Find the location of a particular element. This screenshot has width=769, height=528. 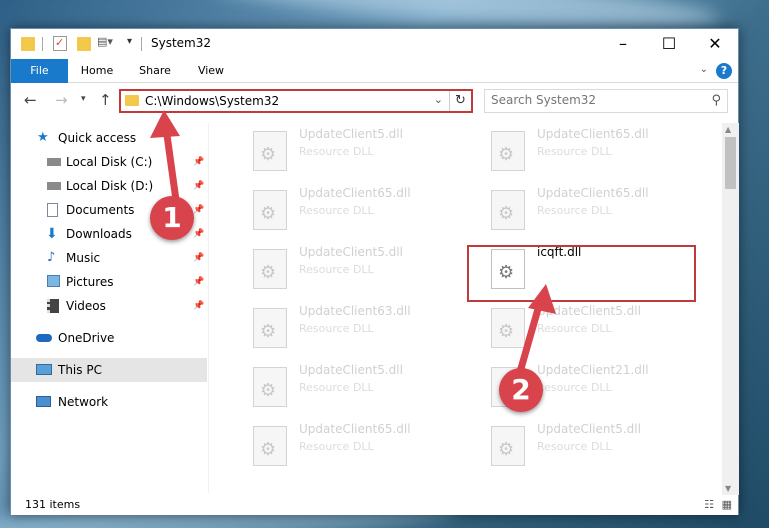

item-count: 131 items is located at coordinates (53, 504).